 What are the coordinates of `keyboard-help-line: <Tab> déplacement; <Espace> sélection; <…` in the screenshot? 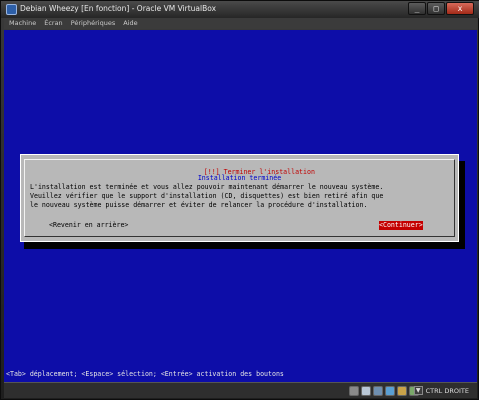 It's located at (145, 374).